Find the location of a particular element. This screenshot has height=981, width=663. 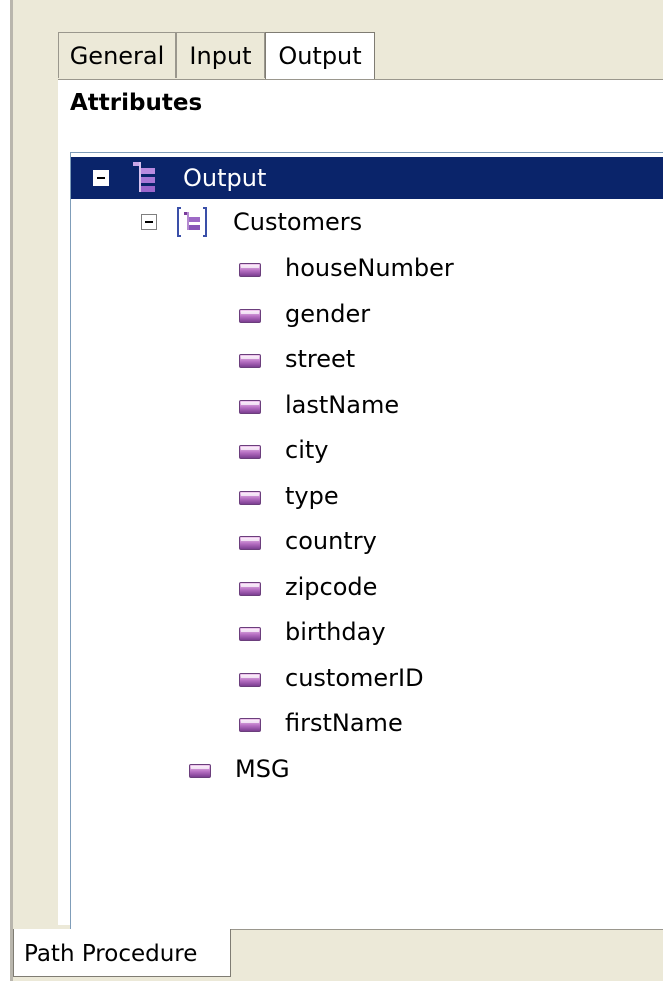

tree-node-customers: Customers is located at coordinates (367, 222).